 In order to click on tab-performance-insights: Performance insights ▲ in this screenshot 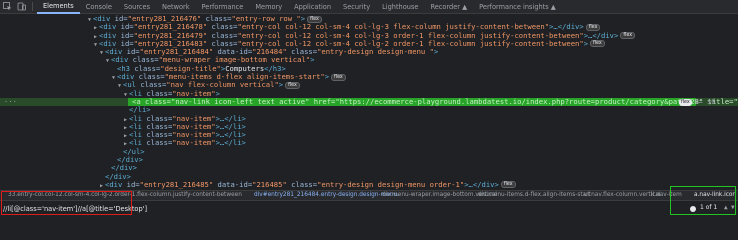, I will do `click(517, 7)`.